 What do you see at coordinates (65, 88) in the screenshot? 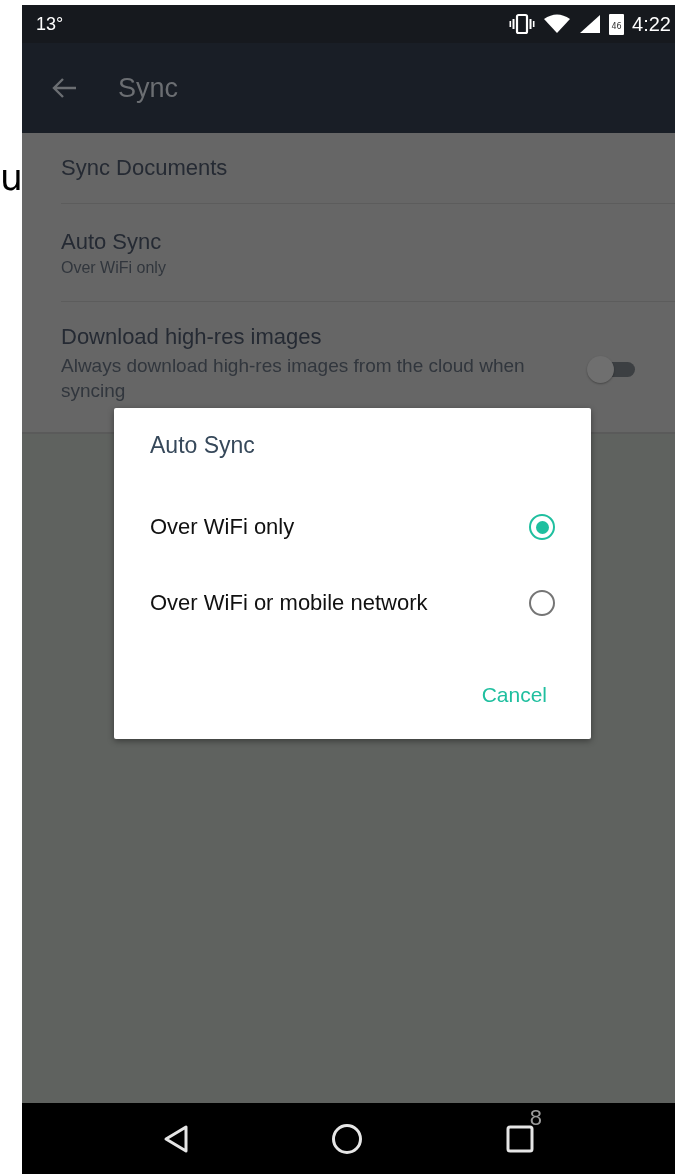
I see `back-arrow-icon` at bounding box center [65, 88].